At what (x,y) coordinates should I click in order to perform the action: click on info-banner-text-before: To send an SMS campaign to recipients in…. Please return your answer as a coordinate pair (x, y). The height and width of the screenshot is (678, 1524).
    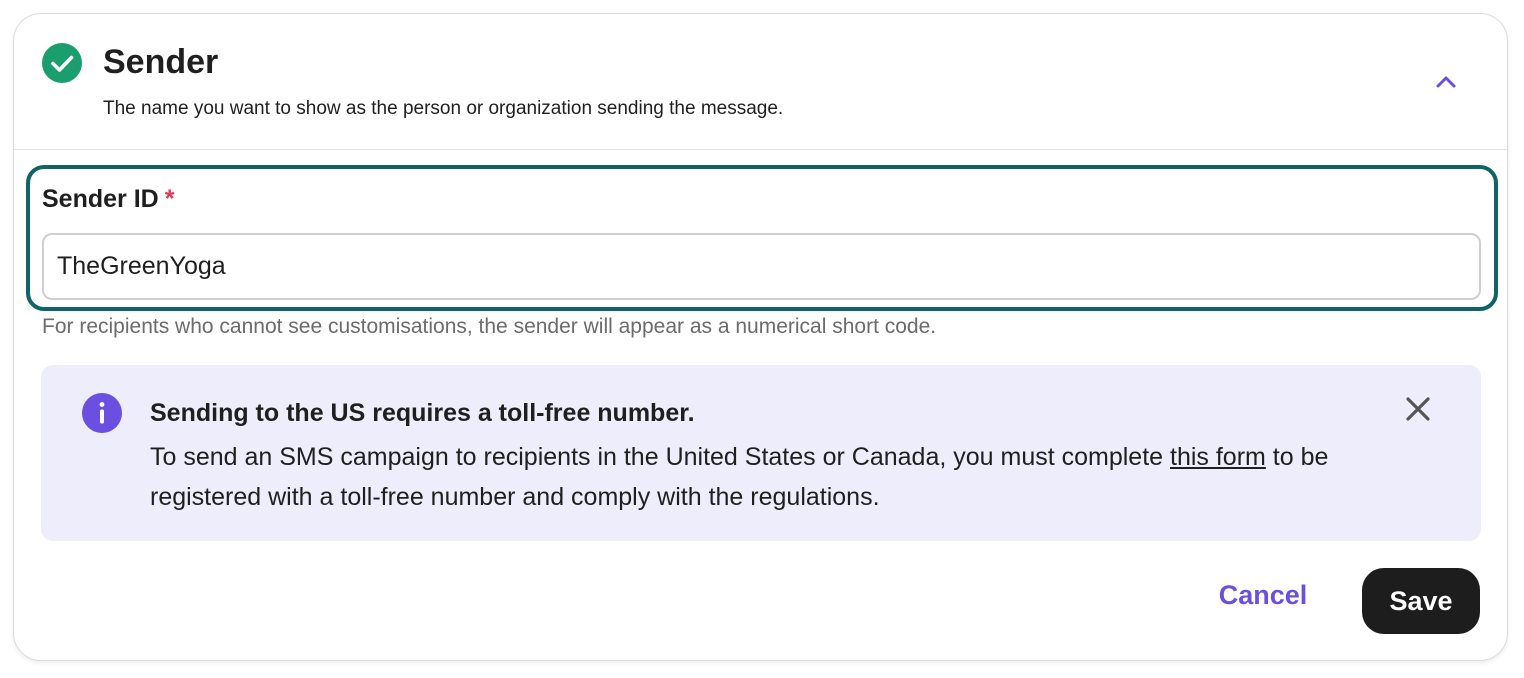
    Looking at the image, I should click on (660, 457).